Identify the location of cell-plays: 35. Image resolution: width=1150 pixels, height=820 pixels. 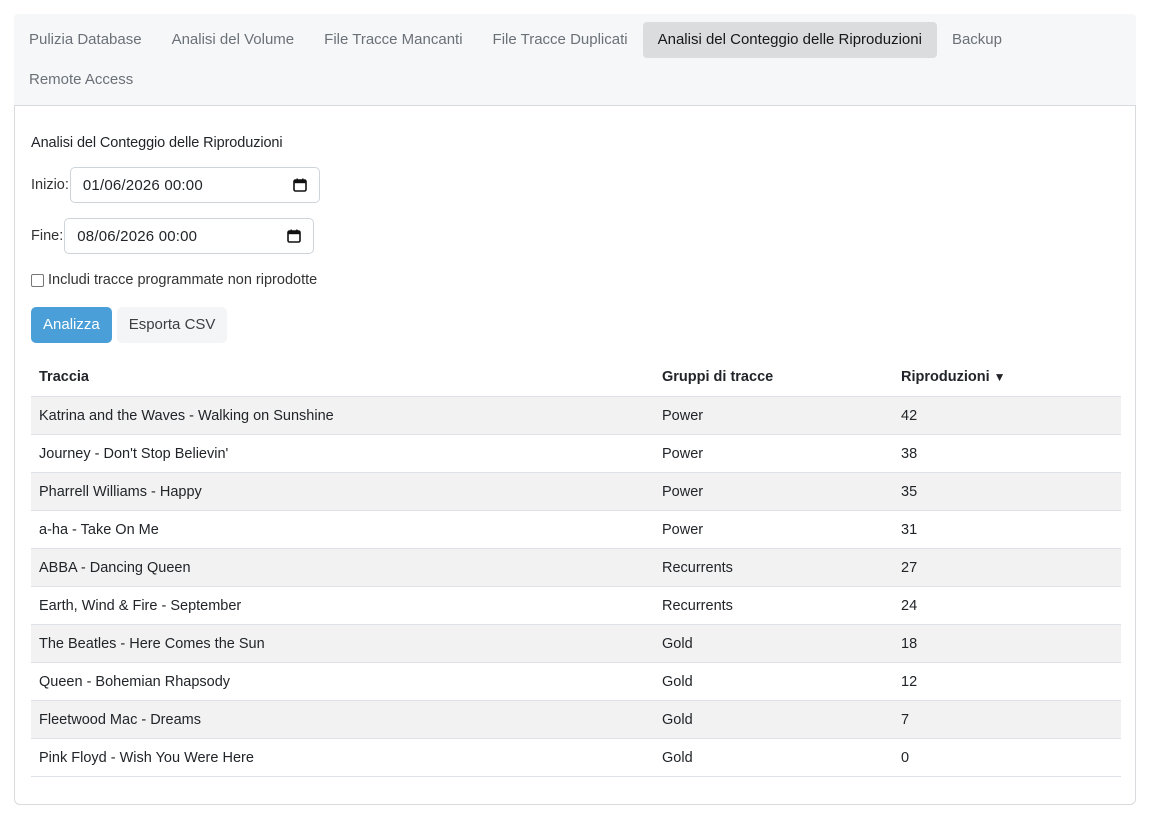
(1007, 491).